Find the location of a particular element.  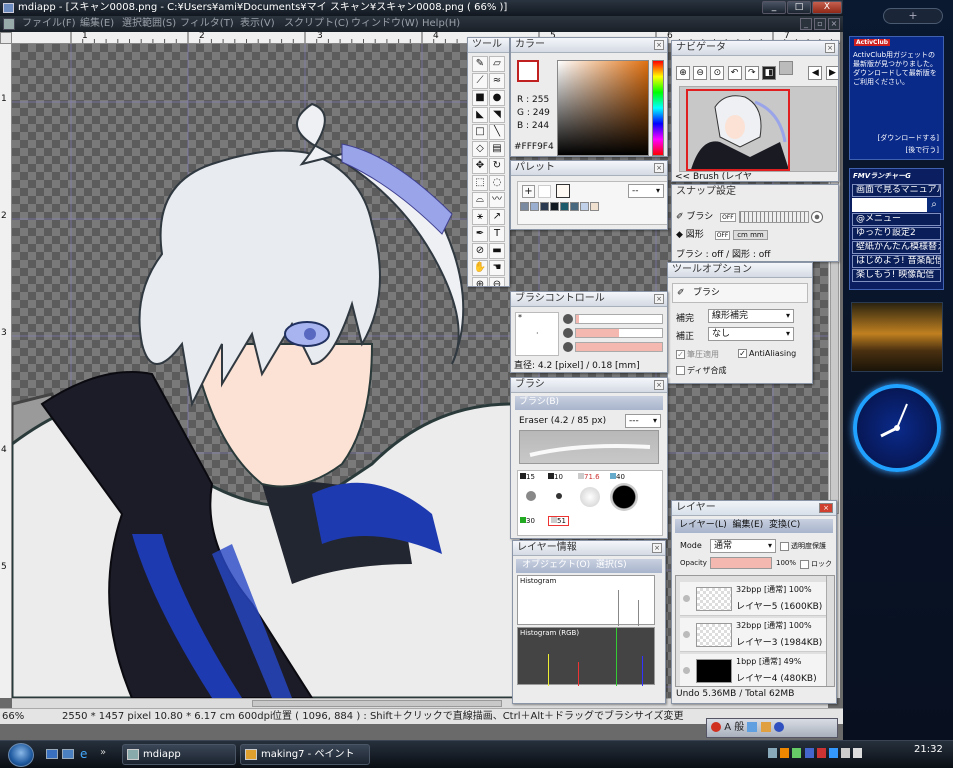

volume-icon is located at coordinates (858, 753).